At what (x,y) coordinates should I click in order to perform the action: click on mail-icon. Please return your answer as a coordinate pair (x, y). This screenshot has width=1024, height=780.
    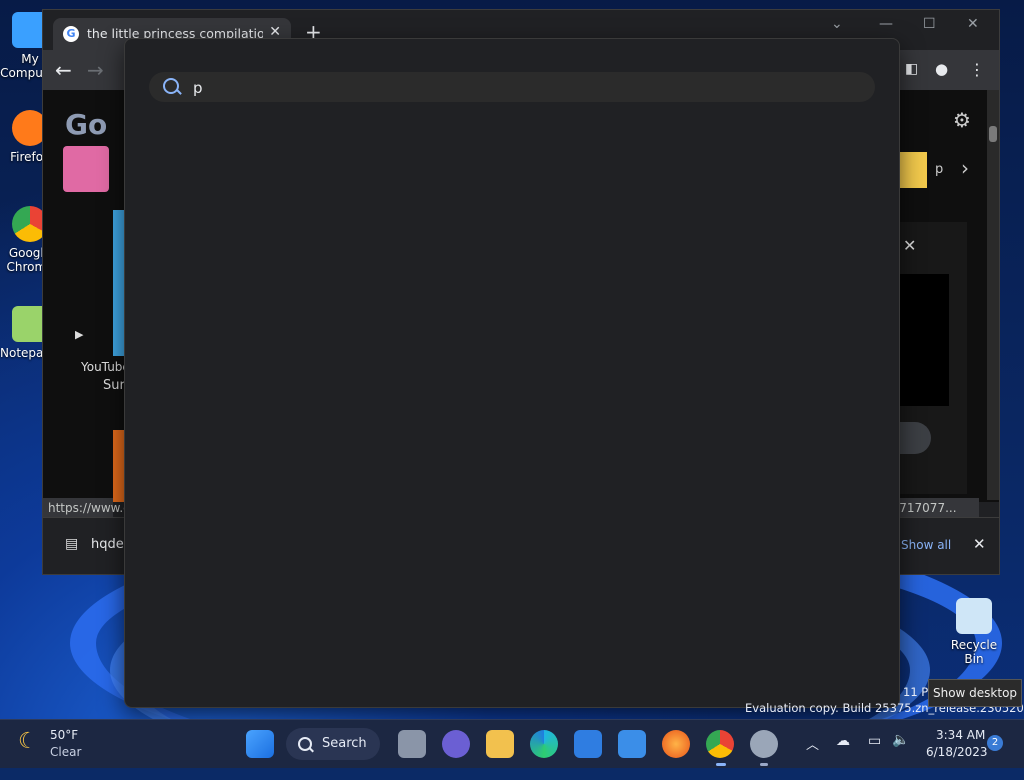
    Looking at the image, I should click on (632, 744).